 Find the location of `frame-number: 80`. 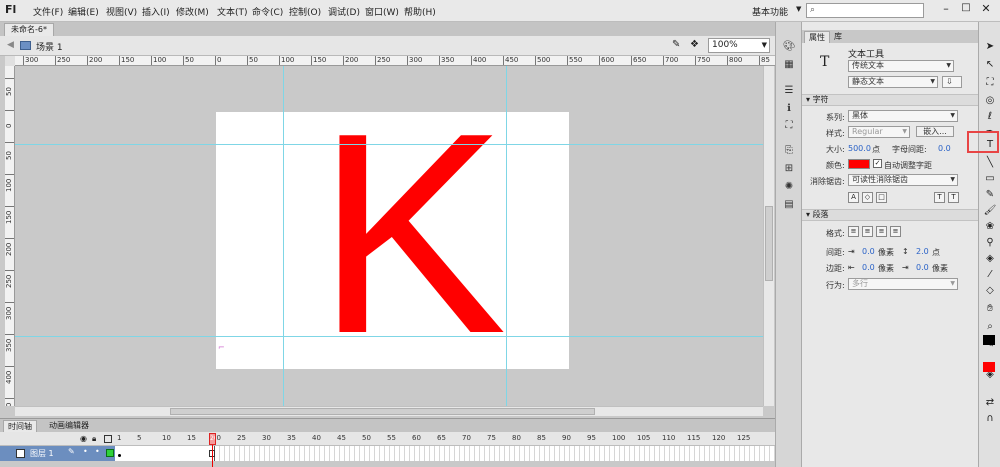

frame-number: 80 is located at coordinates (516, 438).